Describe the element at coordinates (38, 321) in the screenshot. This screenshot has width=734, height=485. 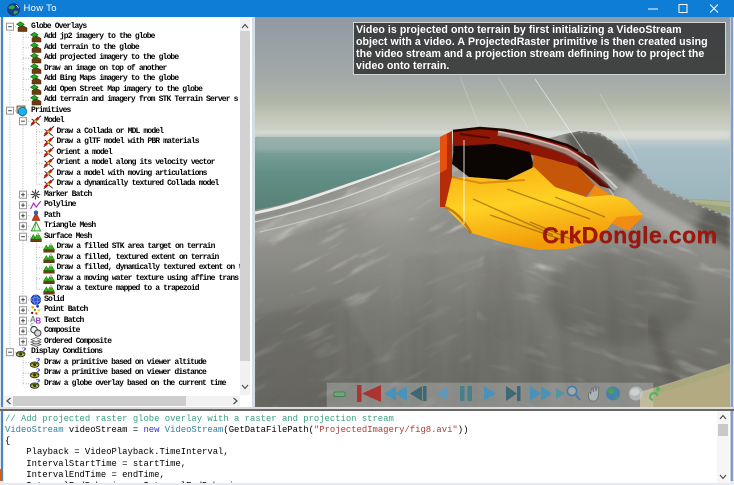
I see `svg-text: B` at that location.